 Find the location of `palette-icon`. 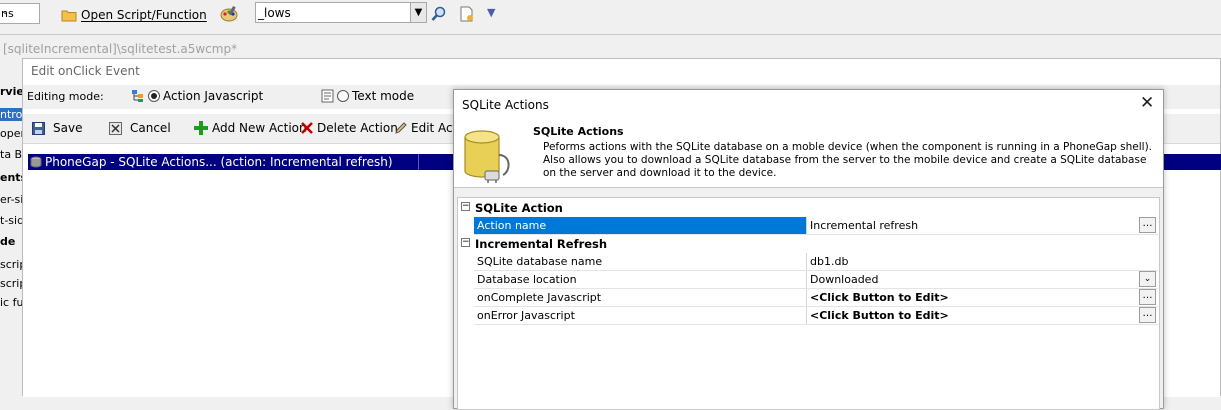

palette-icon is located at coordinates (229, 14).